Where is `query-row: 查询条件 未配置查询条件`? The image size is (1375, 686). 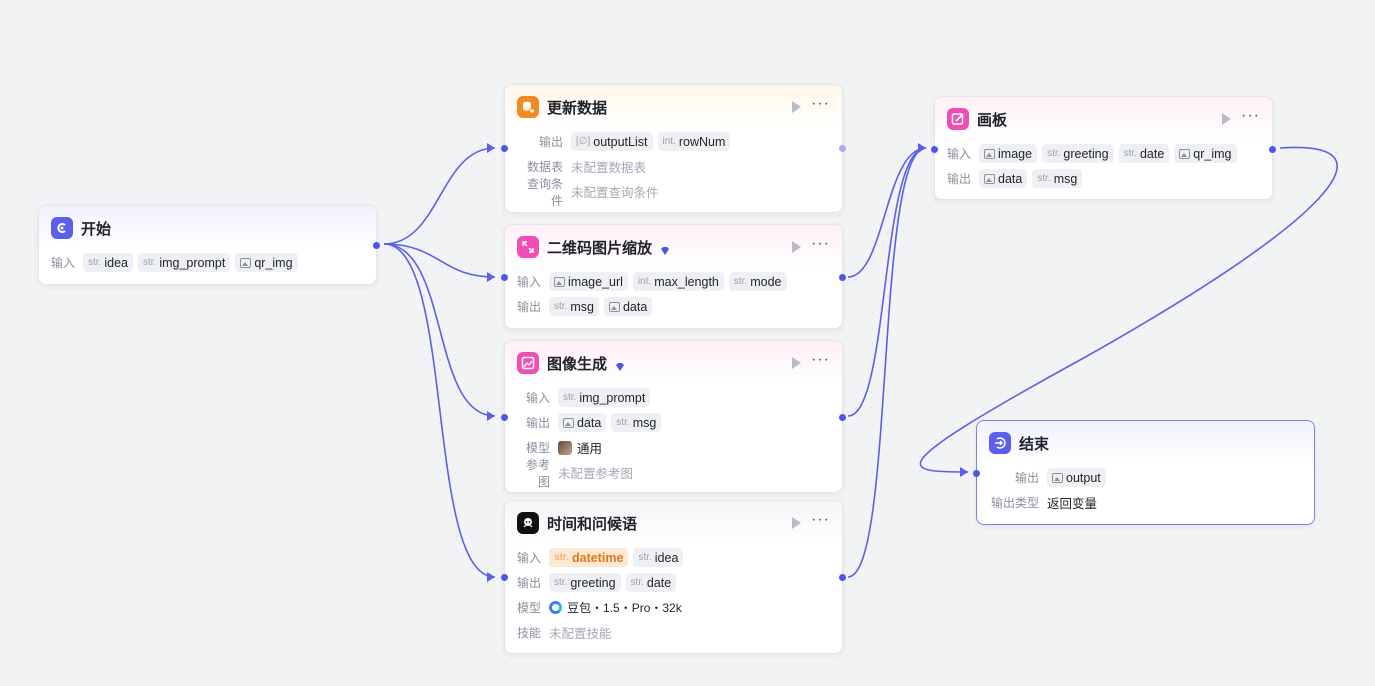
query-row: 查询条件 未配置查询条件 is located at coordinates (673, 192).